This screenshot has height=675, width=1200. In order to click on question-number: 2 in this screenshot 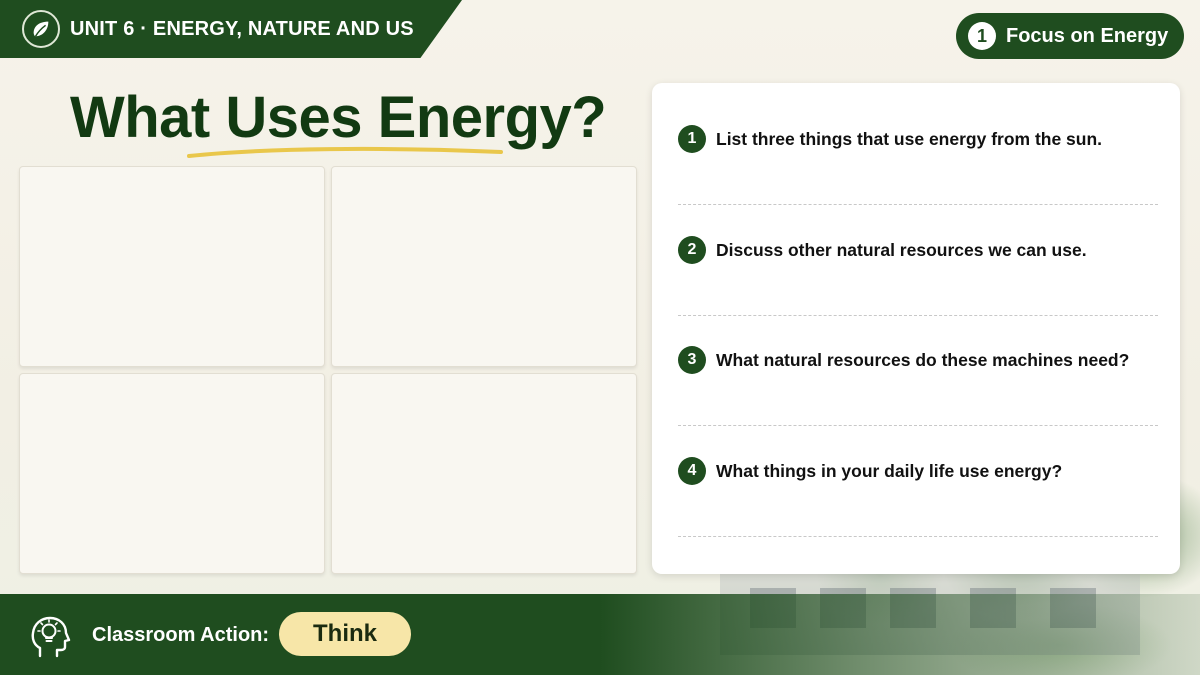, I will do `click(692, 250)`.